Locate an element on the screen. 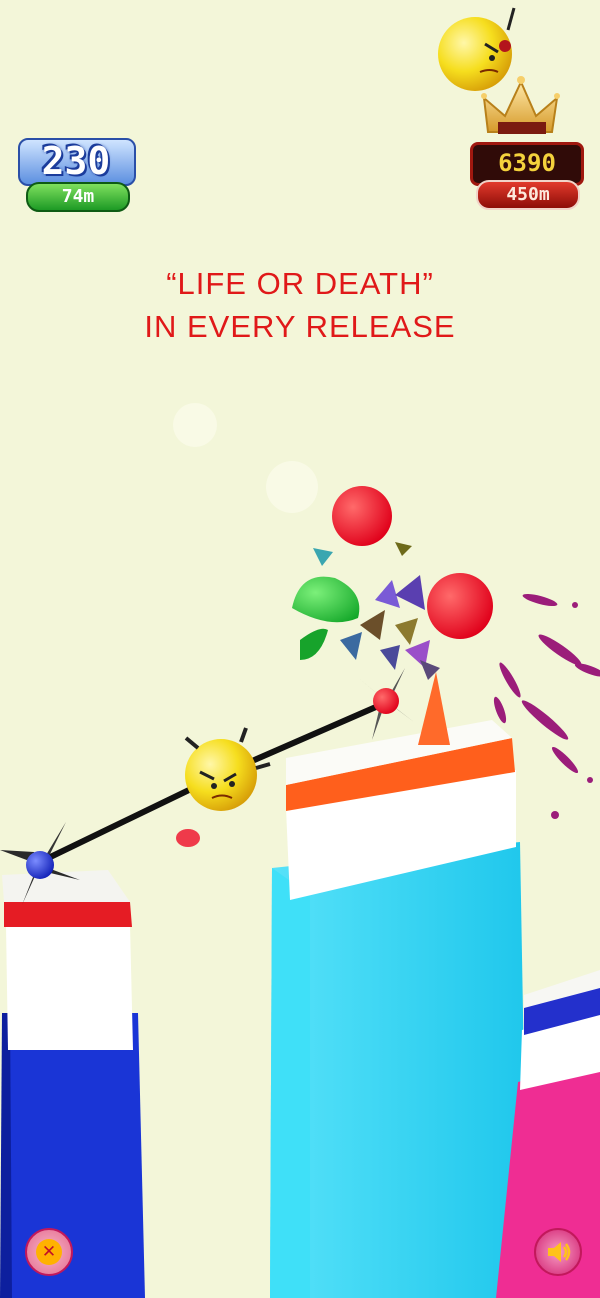 The width and height of the screenshot is (600, 1298). yellow-ball-player is located at coordinates (227, 769).